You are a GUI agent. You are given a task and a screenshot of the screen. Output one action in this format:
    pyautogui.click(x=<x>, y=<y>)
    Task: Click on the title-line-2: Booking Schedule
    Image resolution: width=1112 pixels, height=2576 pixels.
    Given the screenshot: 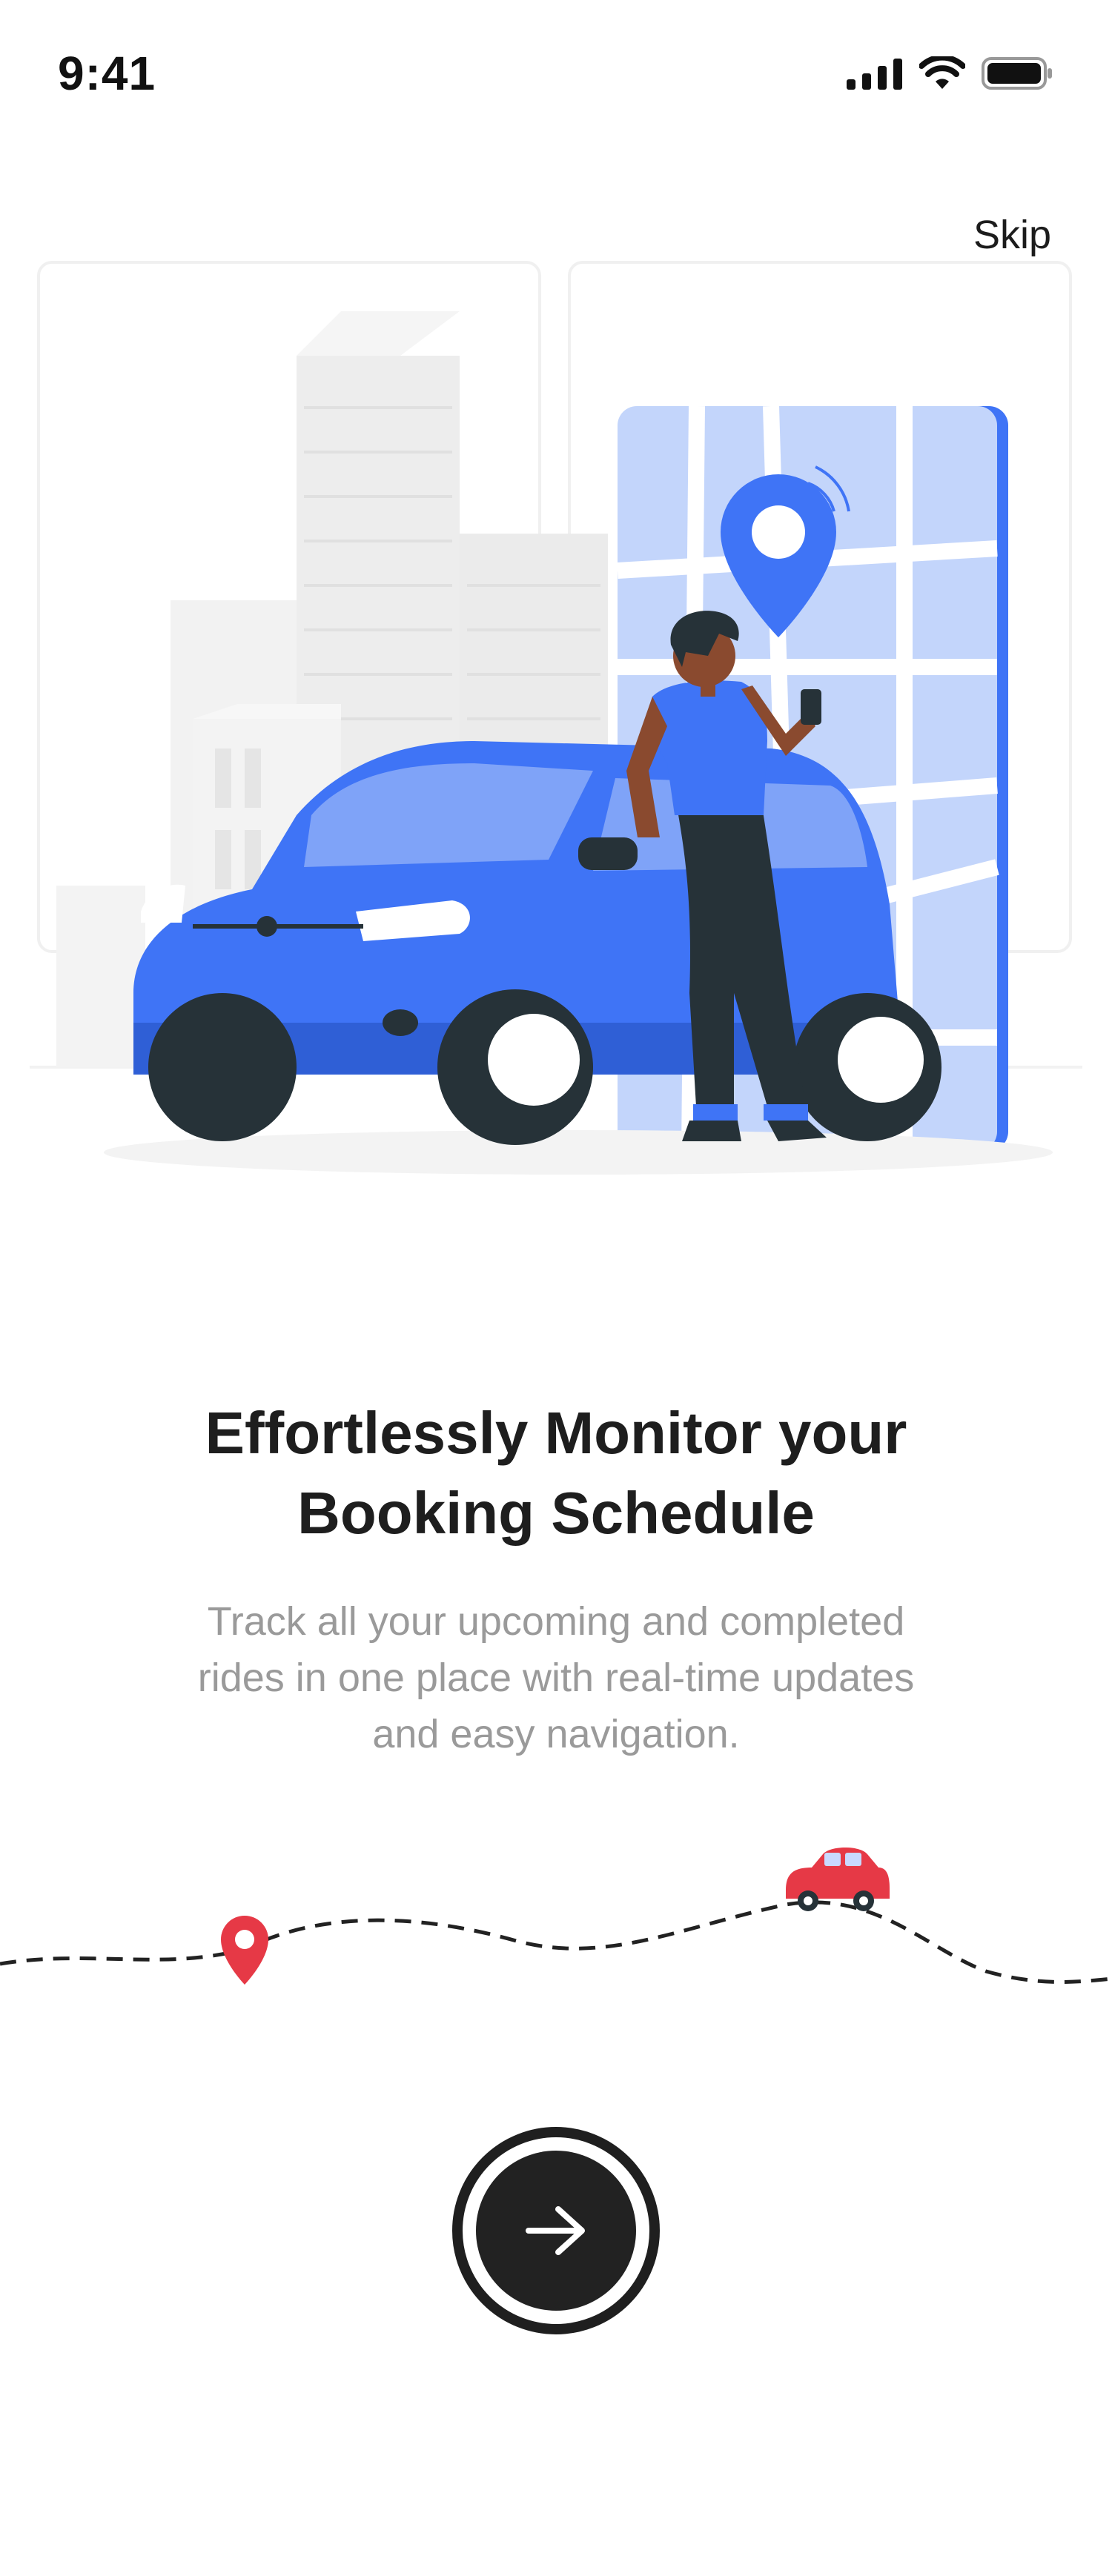 What is the action you would take?
    pyautogui.click(x=556, y=1513)
    